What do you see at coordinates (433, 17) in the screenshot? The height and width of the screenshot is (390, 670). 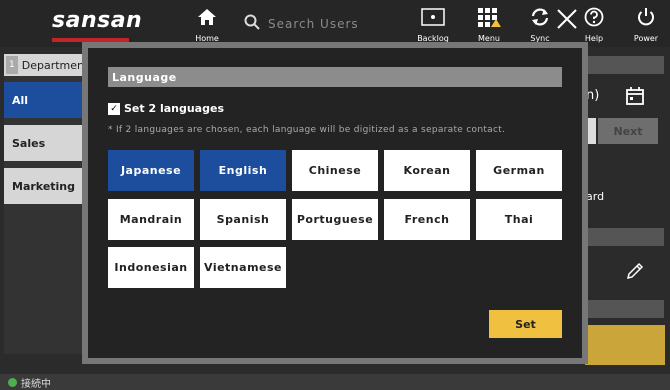 I see `backlog-icon` at bounding box center [433, 17].